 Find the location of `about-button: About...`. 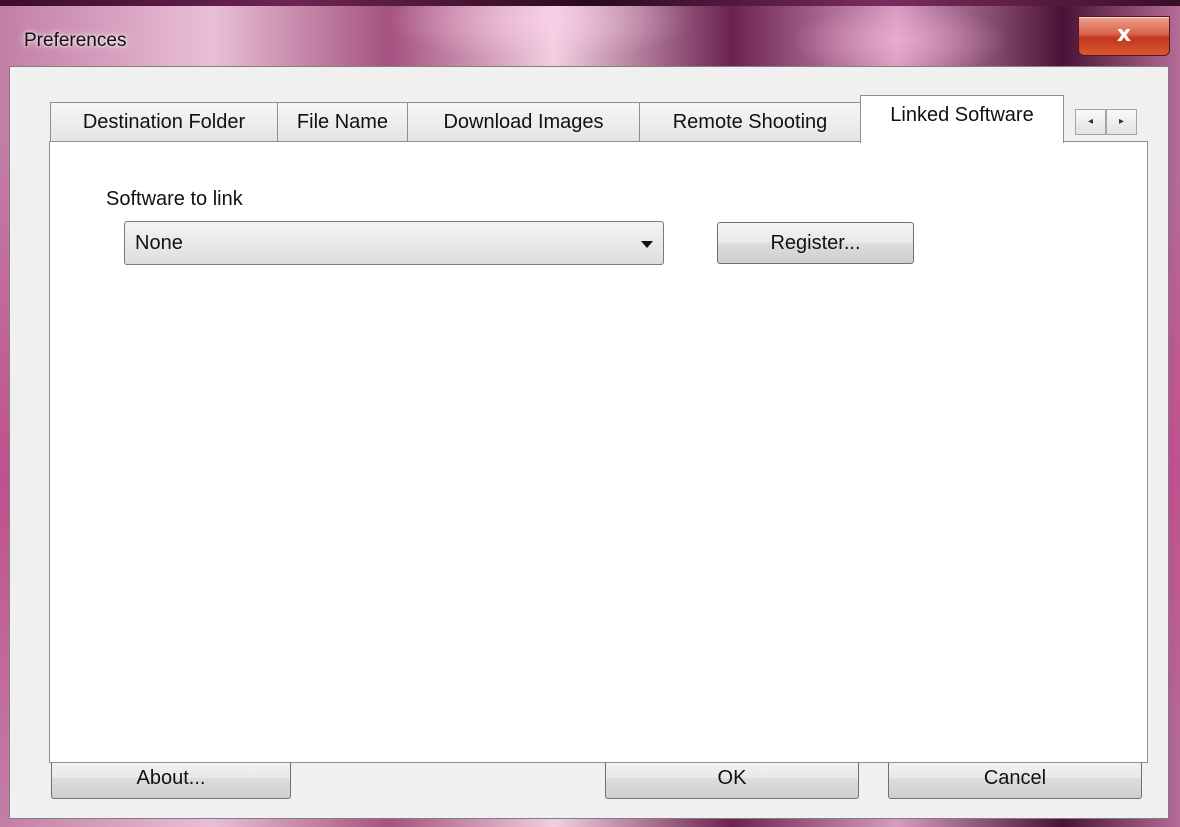

about-button: About... is located at coordinates (171, 778).